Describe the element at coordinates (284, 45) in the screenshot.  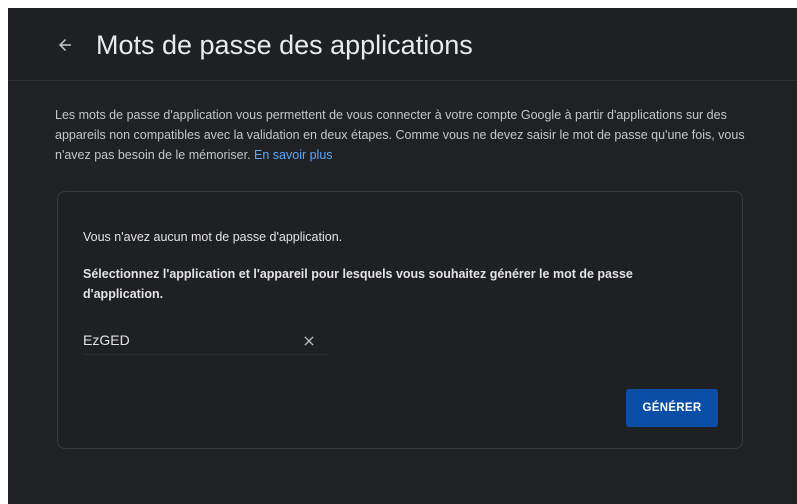
I see `page-title: Mots de passe des applications` at that location.